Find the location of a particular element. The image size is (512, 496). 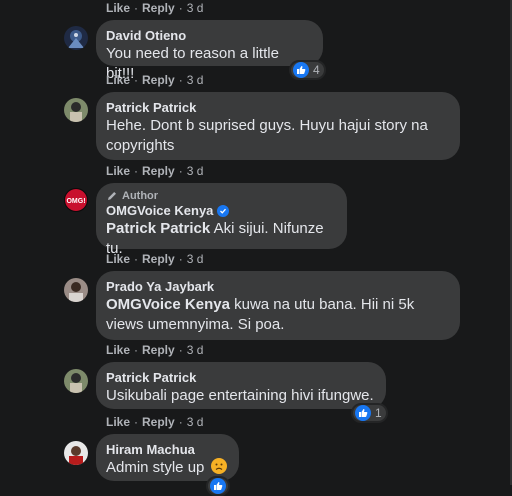

comment-author: OMGVoice Kenya is located at coordinates (220, 211).